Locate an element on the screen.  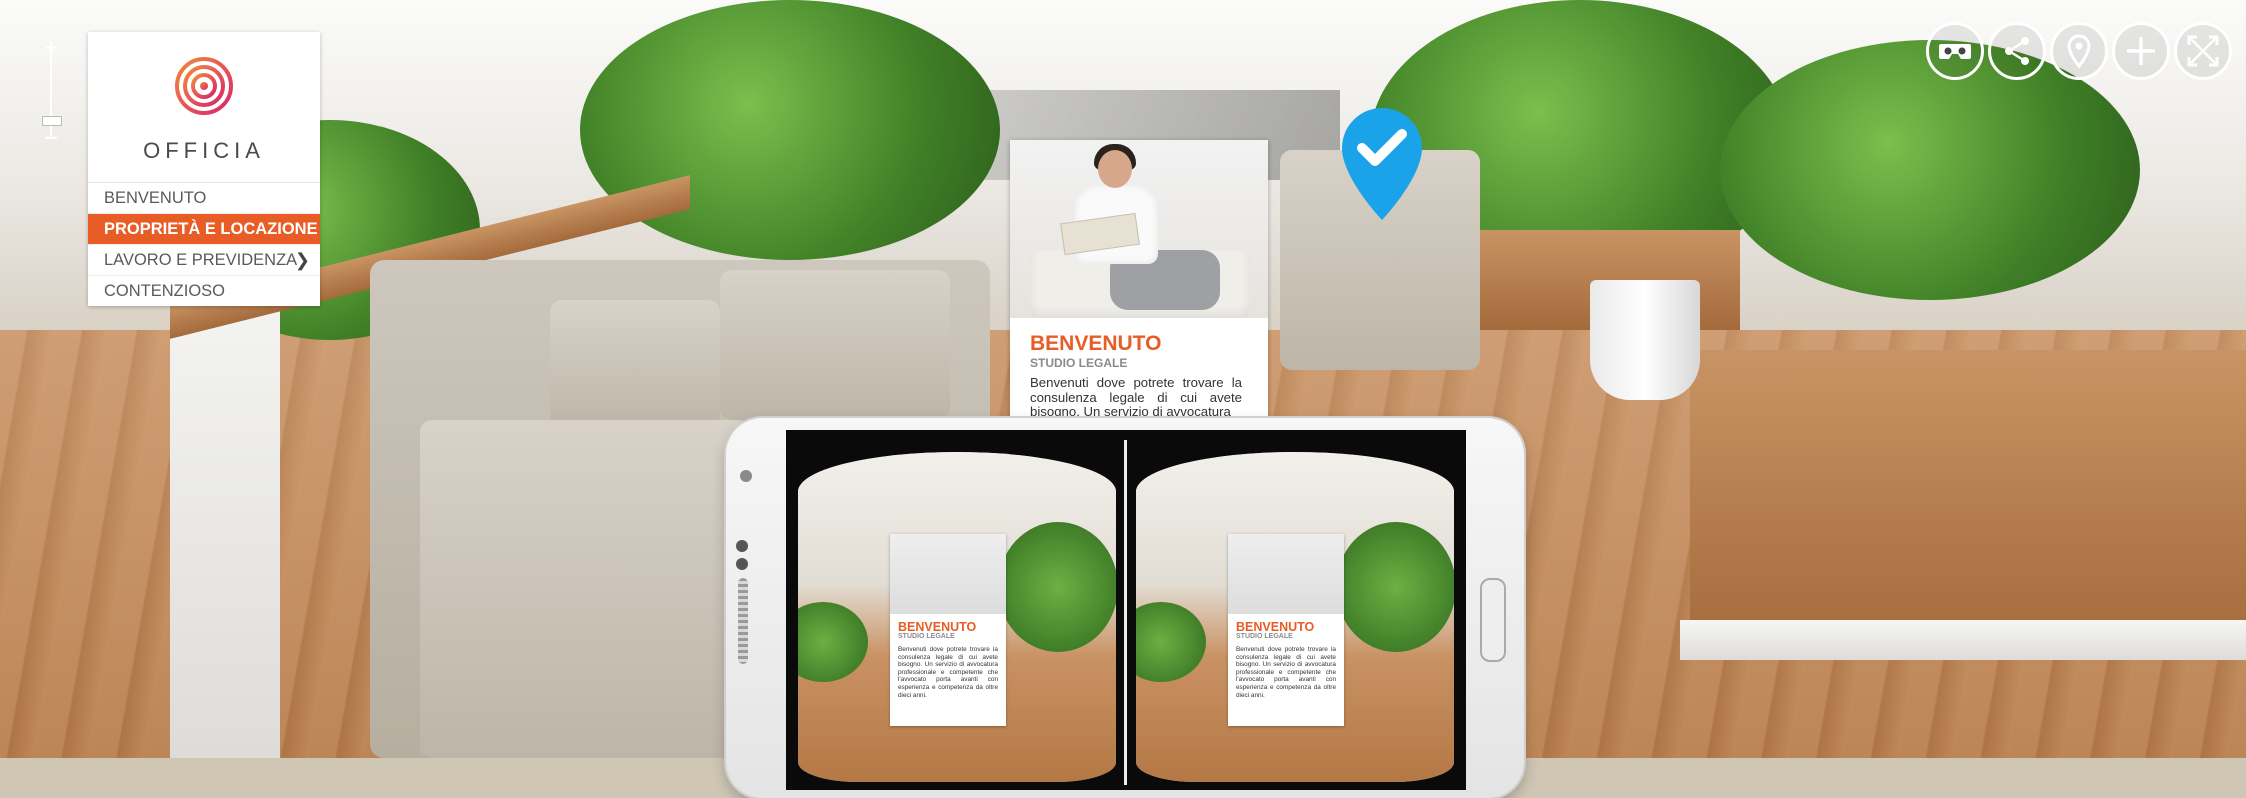
menu-item-label: LAVORO E PREVIDENZA is located at coordinates (201, 260).